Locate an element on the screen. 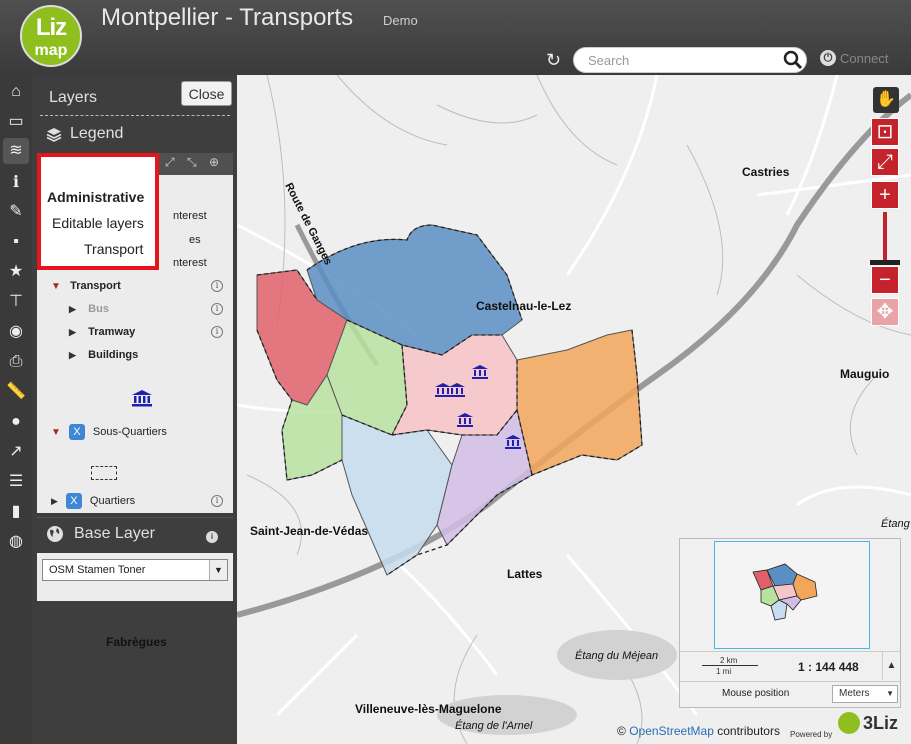 Image resolution: width=911 pixels, height=744 pixels. target-icon: ◉ is located at coordinates (16, 332).